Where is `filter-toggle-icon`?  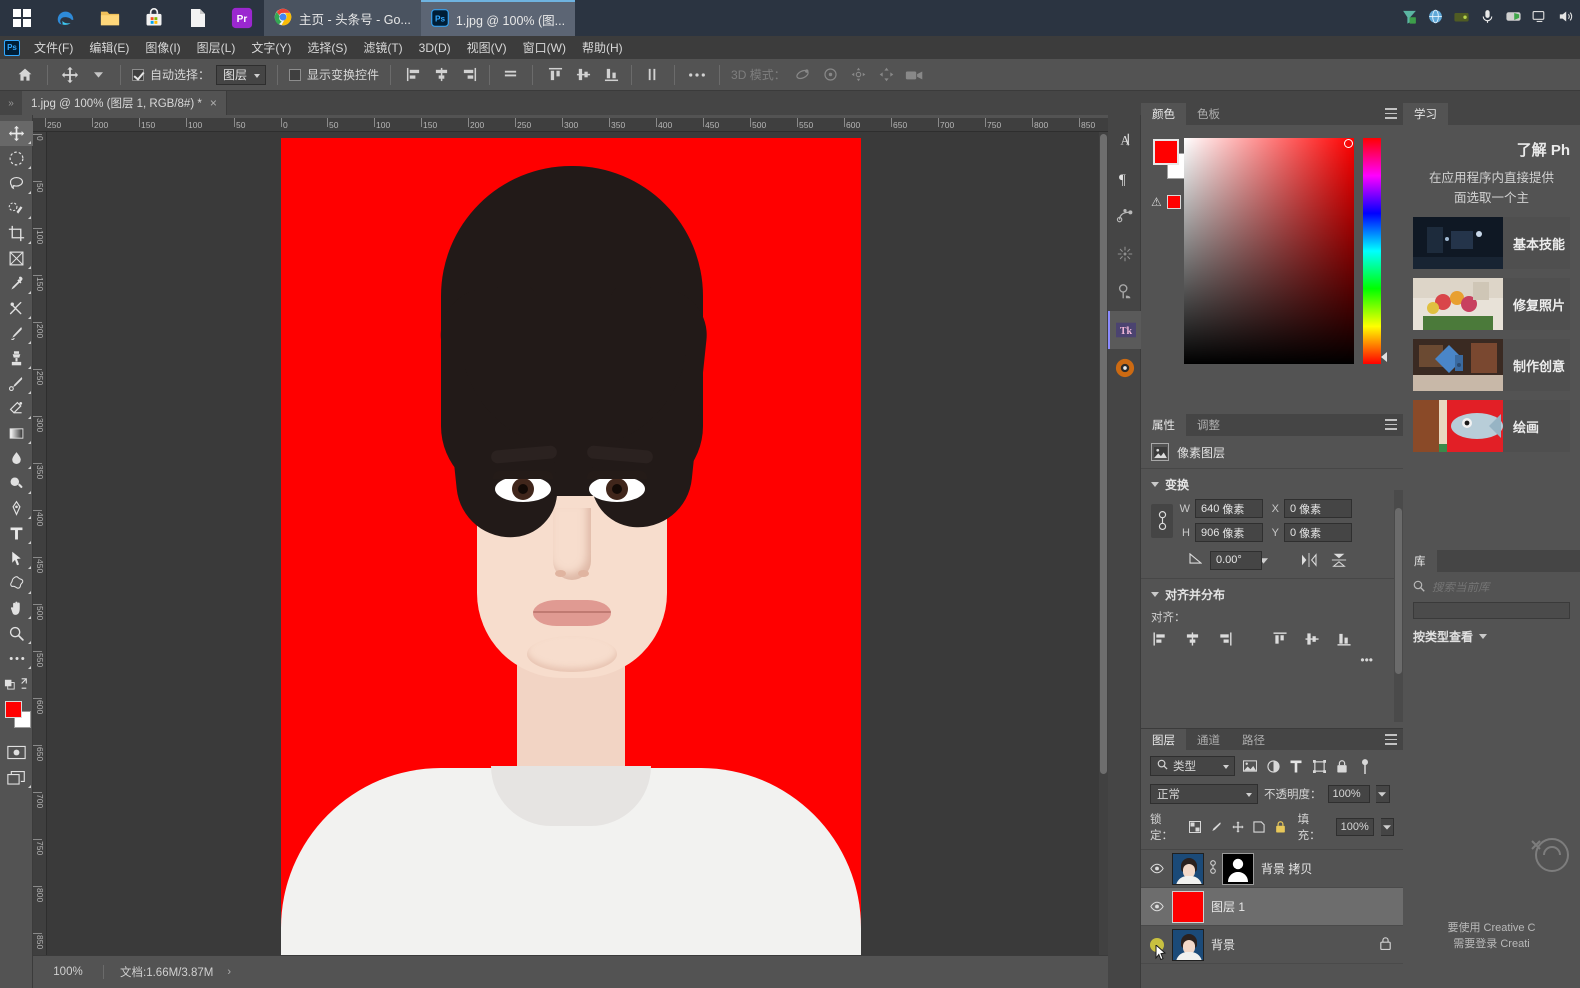 filter-toggle-icon is located at coordinates (1365, 766).